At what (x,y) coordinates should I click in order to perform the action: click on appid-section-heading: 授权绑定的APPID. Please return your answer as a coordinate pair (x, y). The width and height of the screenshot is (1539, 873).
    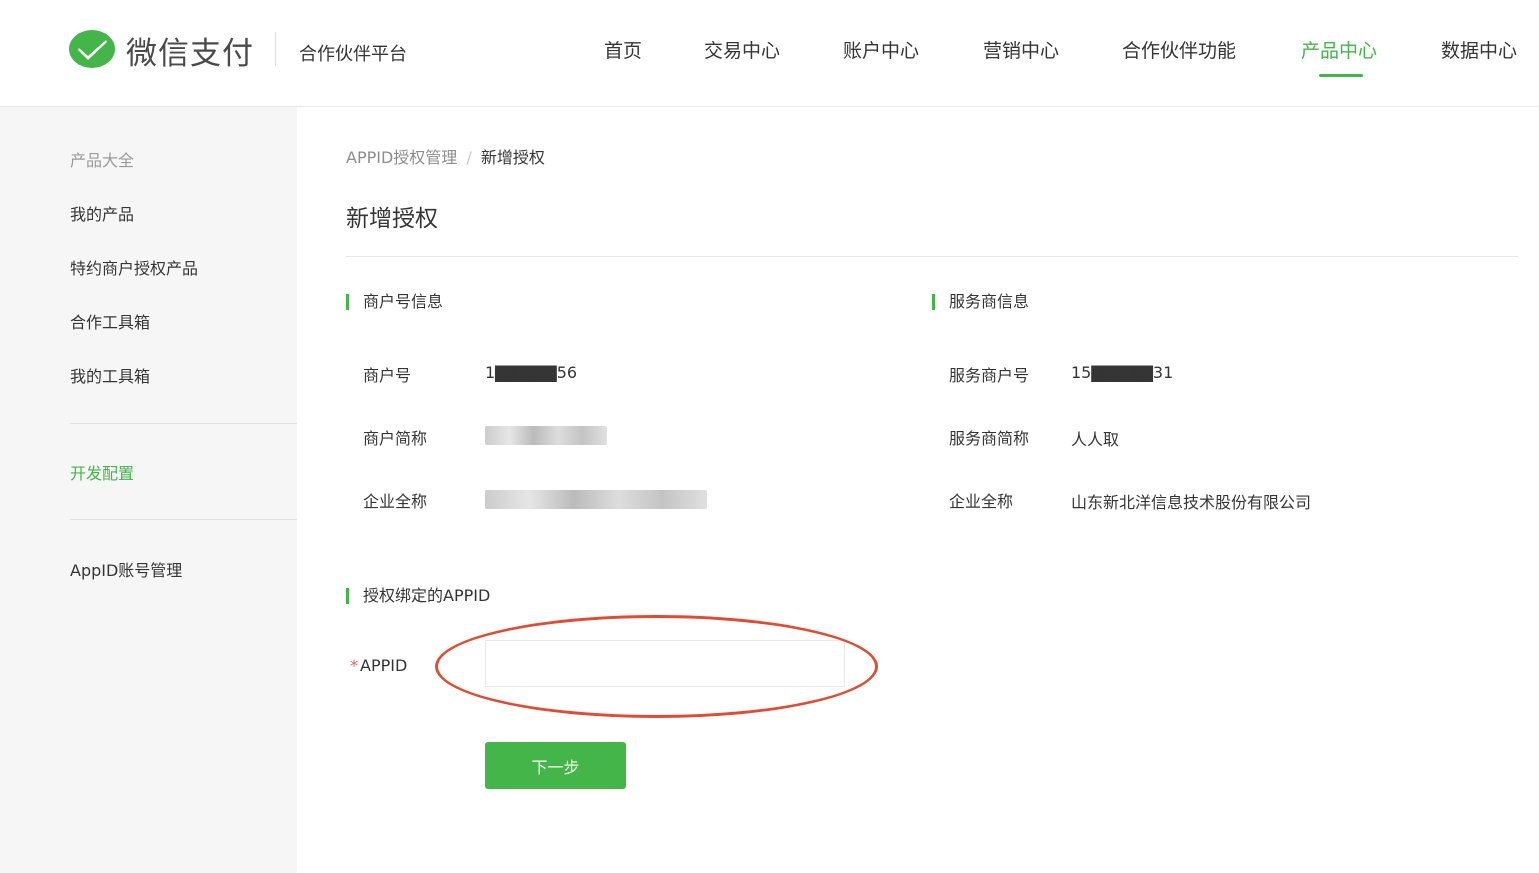
    Looking at the image, I should click on (418, 596).